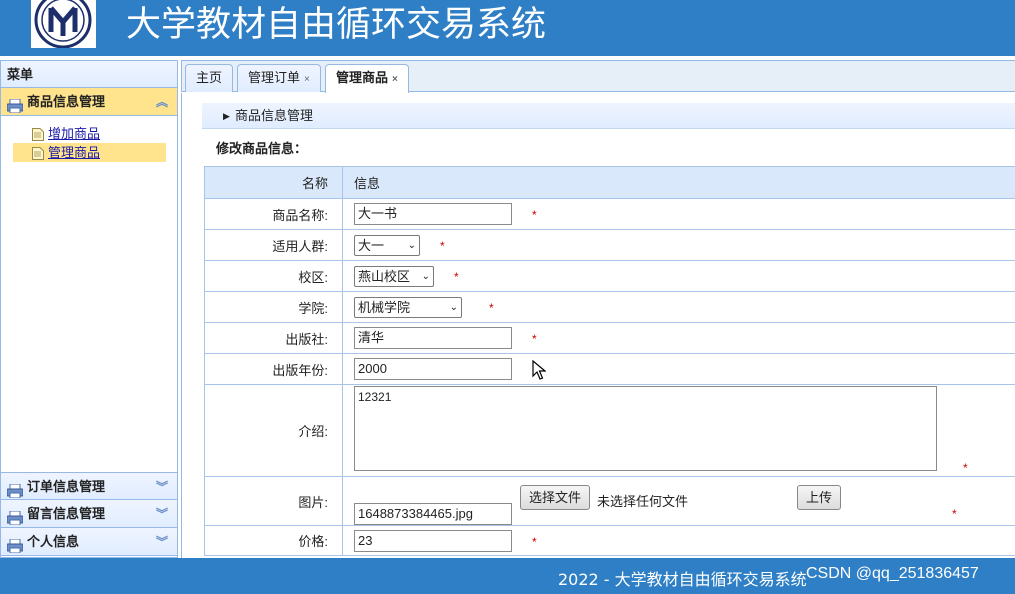 The width and height of the screenshot is (1015, 594). I want to click on field-label: 价格:, so click(273, 540).